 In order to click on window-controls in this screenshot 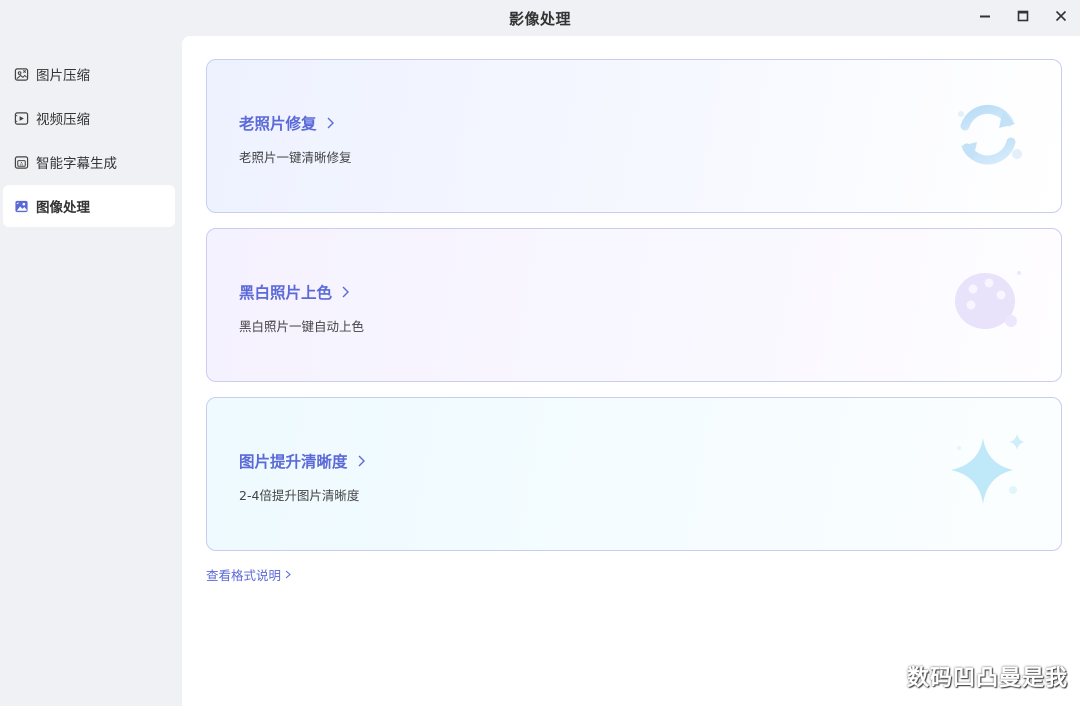, I will do `click(1023, 16)`.